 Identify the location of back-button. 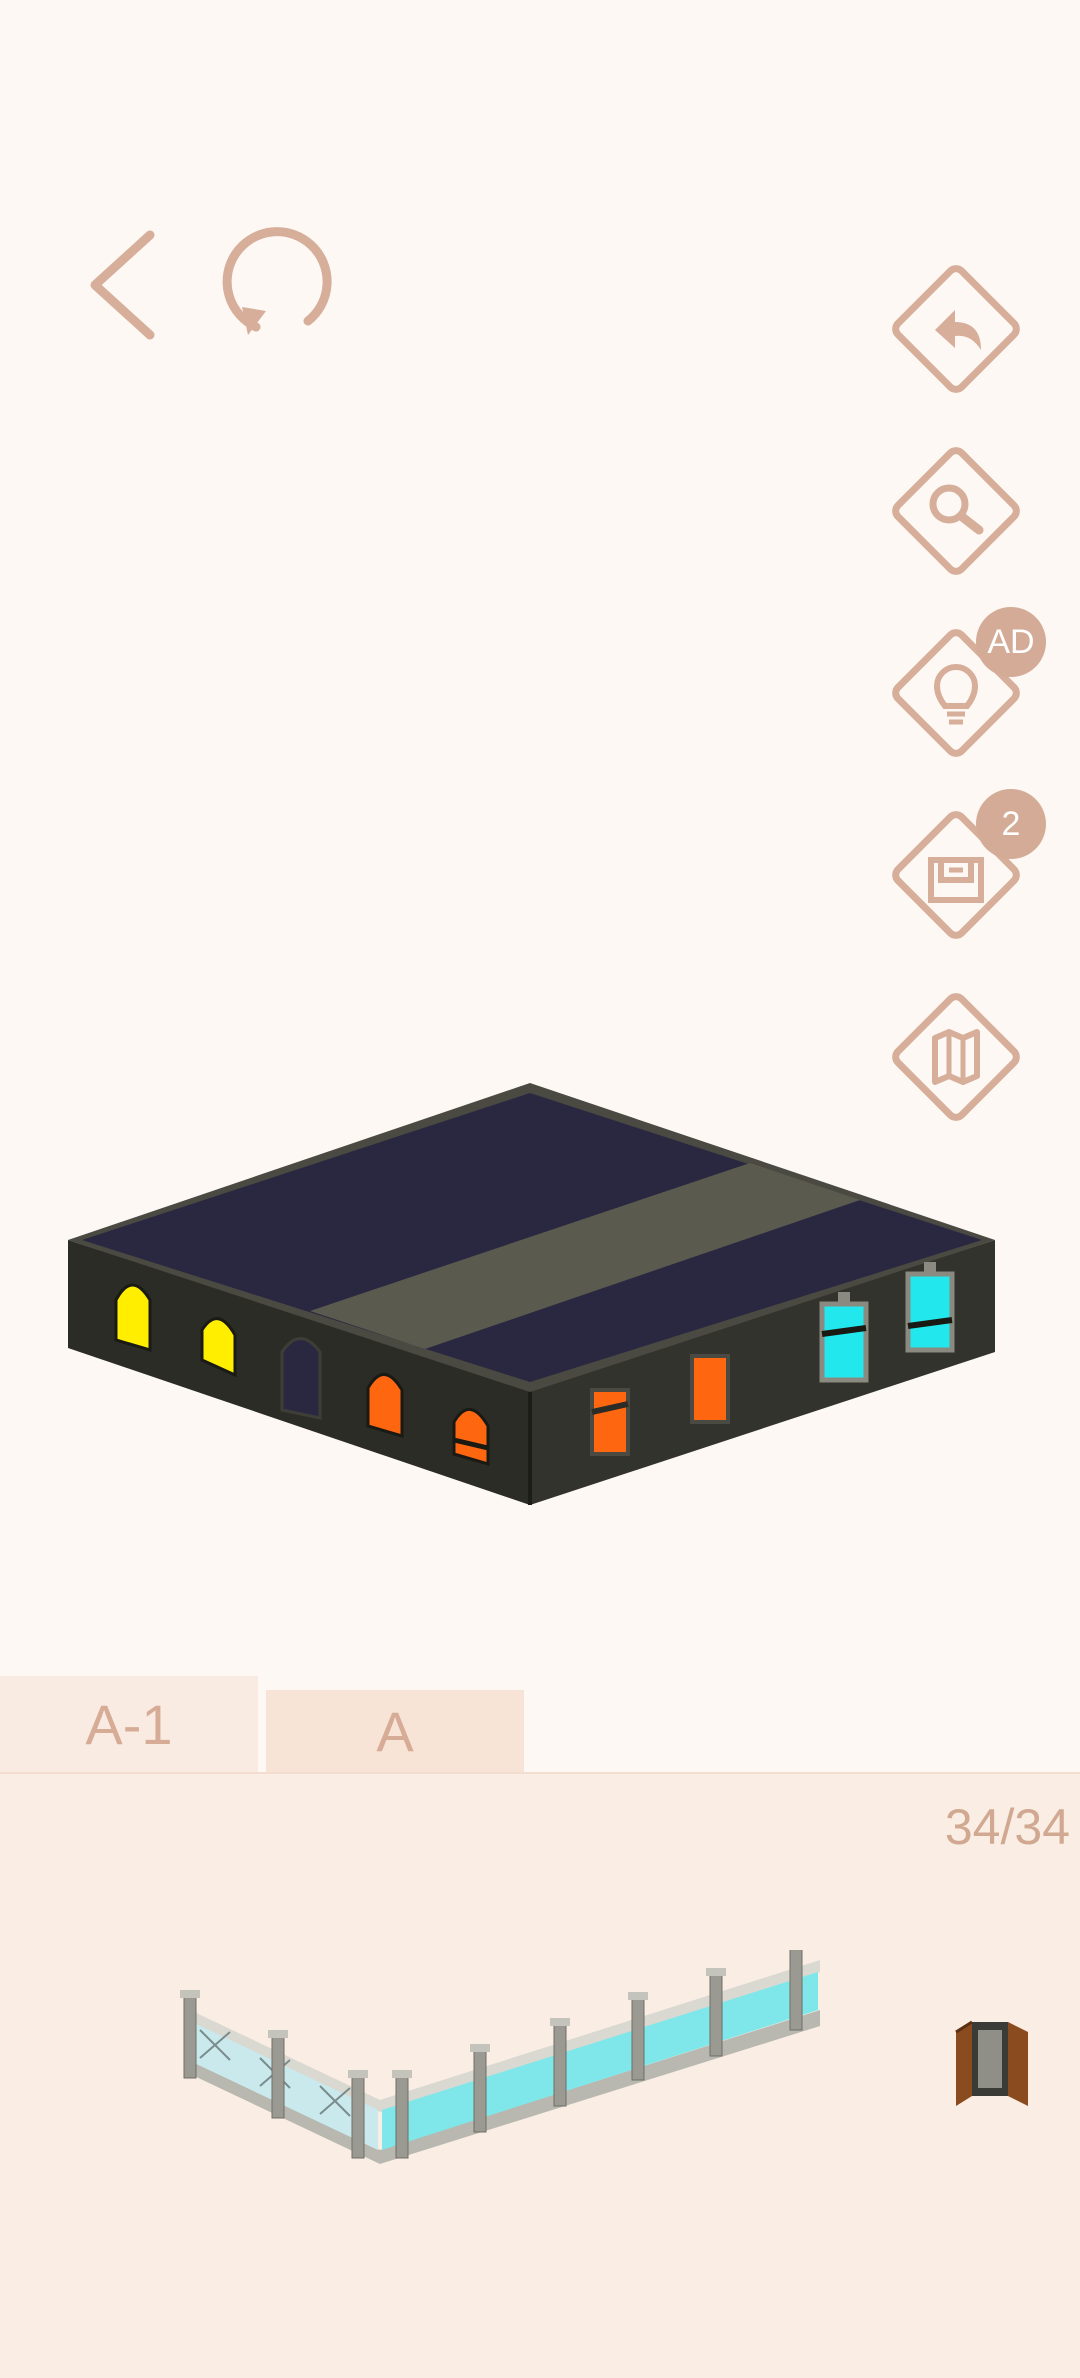
(125, 285).